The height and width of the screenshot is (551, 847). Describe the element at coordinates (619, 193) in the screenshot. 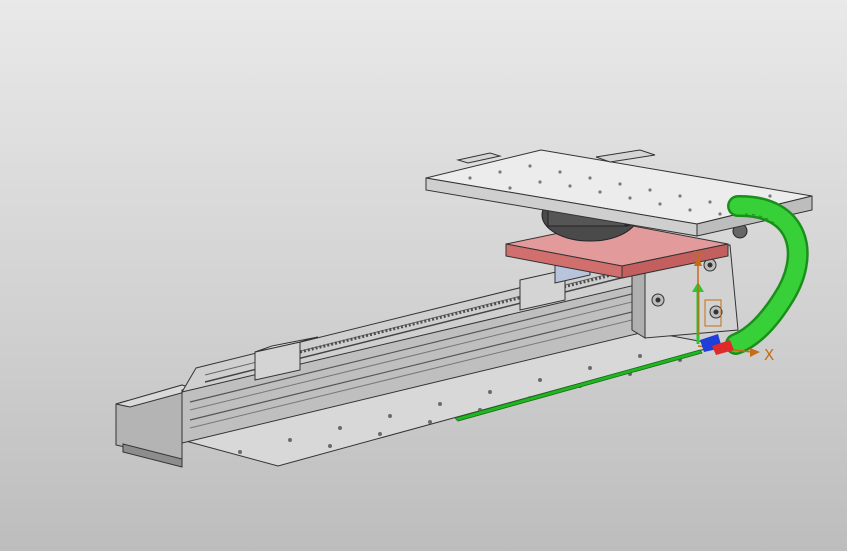

I see `top-mounting-plate` at that location.